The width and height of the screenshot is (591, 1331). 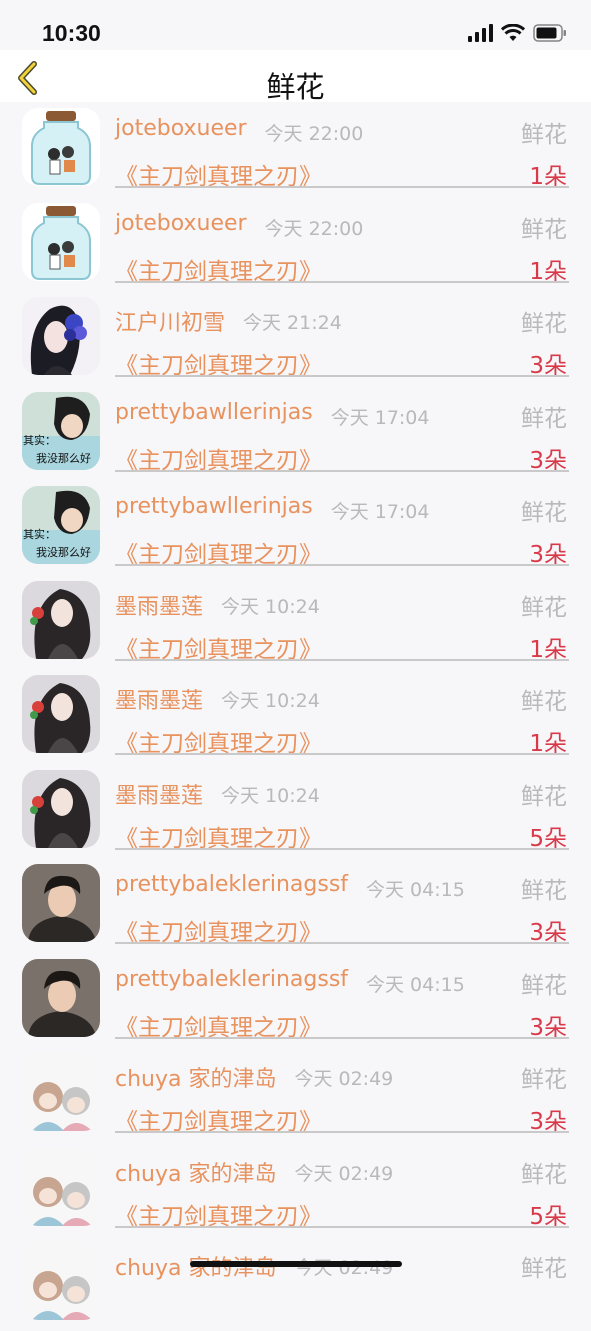 I want to click on page-title: 鲜花, so click(x=295, y=87).